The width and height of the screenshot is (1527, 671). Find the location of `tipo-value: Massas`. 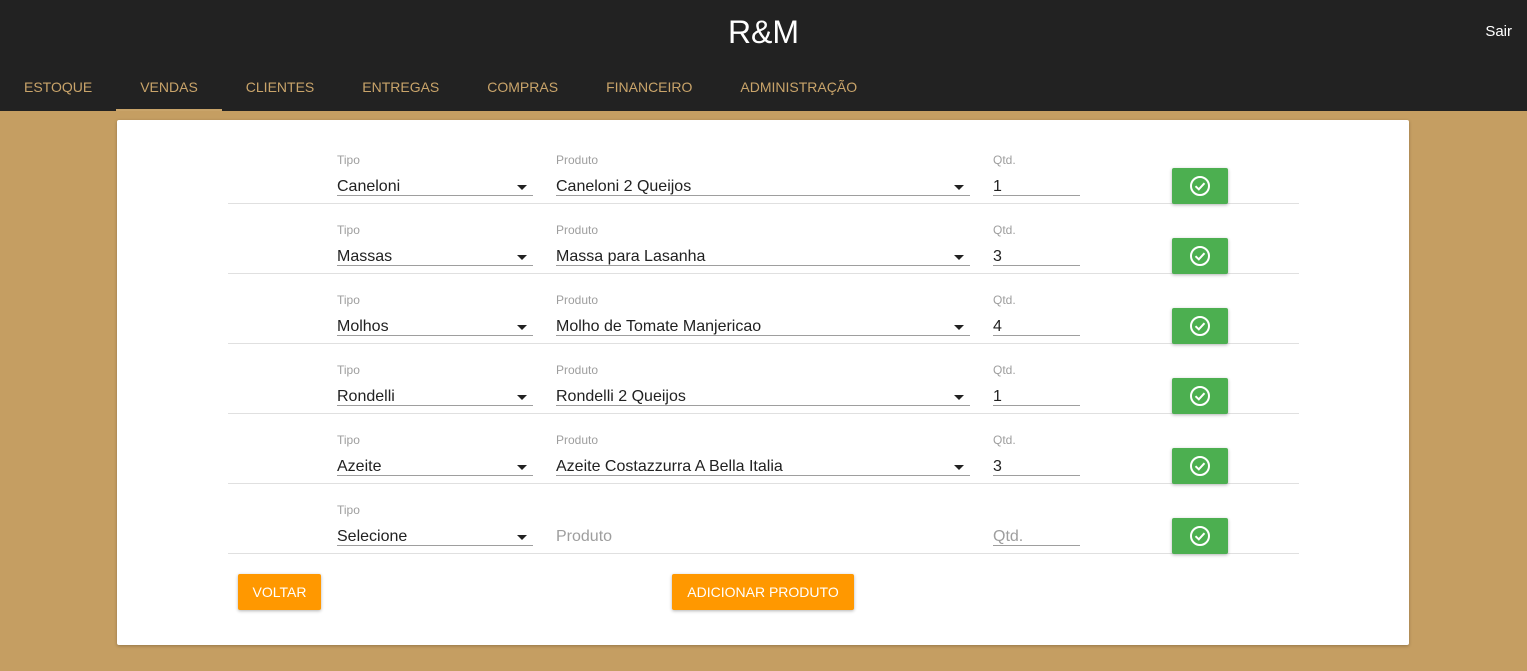

tipo-value: Massas is located at coordinates (365, 256).